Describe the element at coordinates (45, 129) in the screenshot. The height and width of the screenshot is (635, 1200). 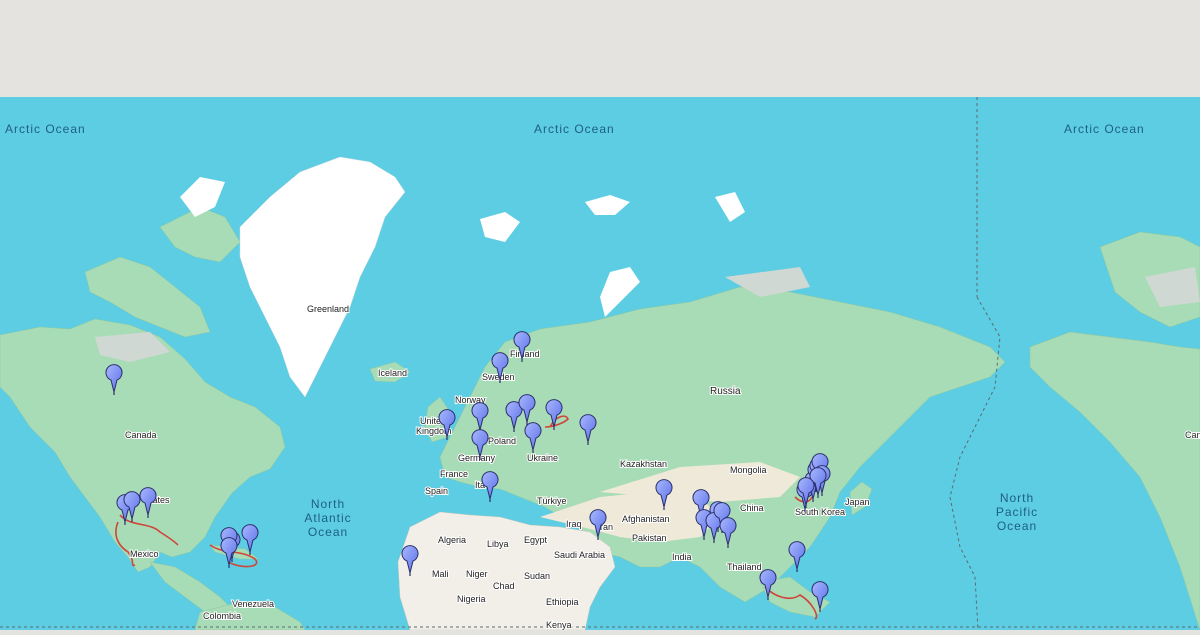
I see `arctic-ocean-label-1: Arctic Ocean` at that location.